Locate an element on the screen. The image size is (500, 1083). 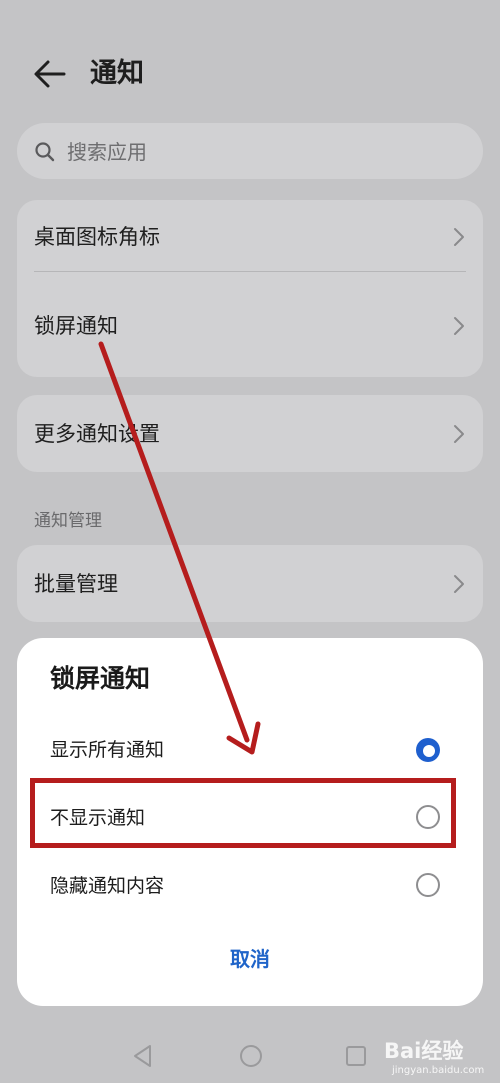
watermark-url: jingyan.baidu.com is located at coordinates (438, 1070).